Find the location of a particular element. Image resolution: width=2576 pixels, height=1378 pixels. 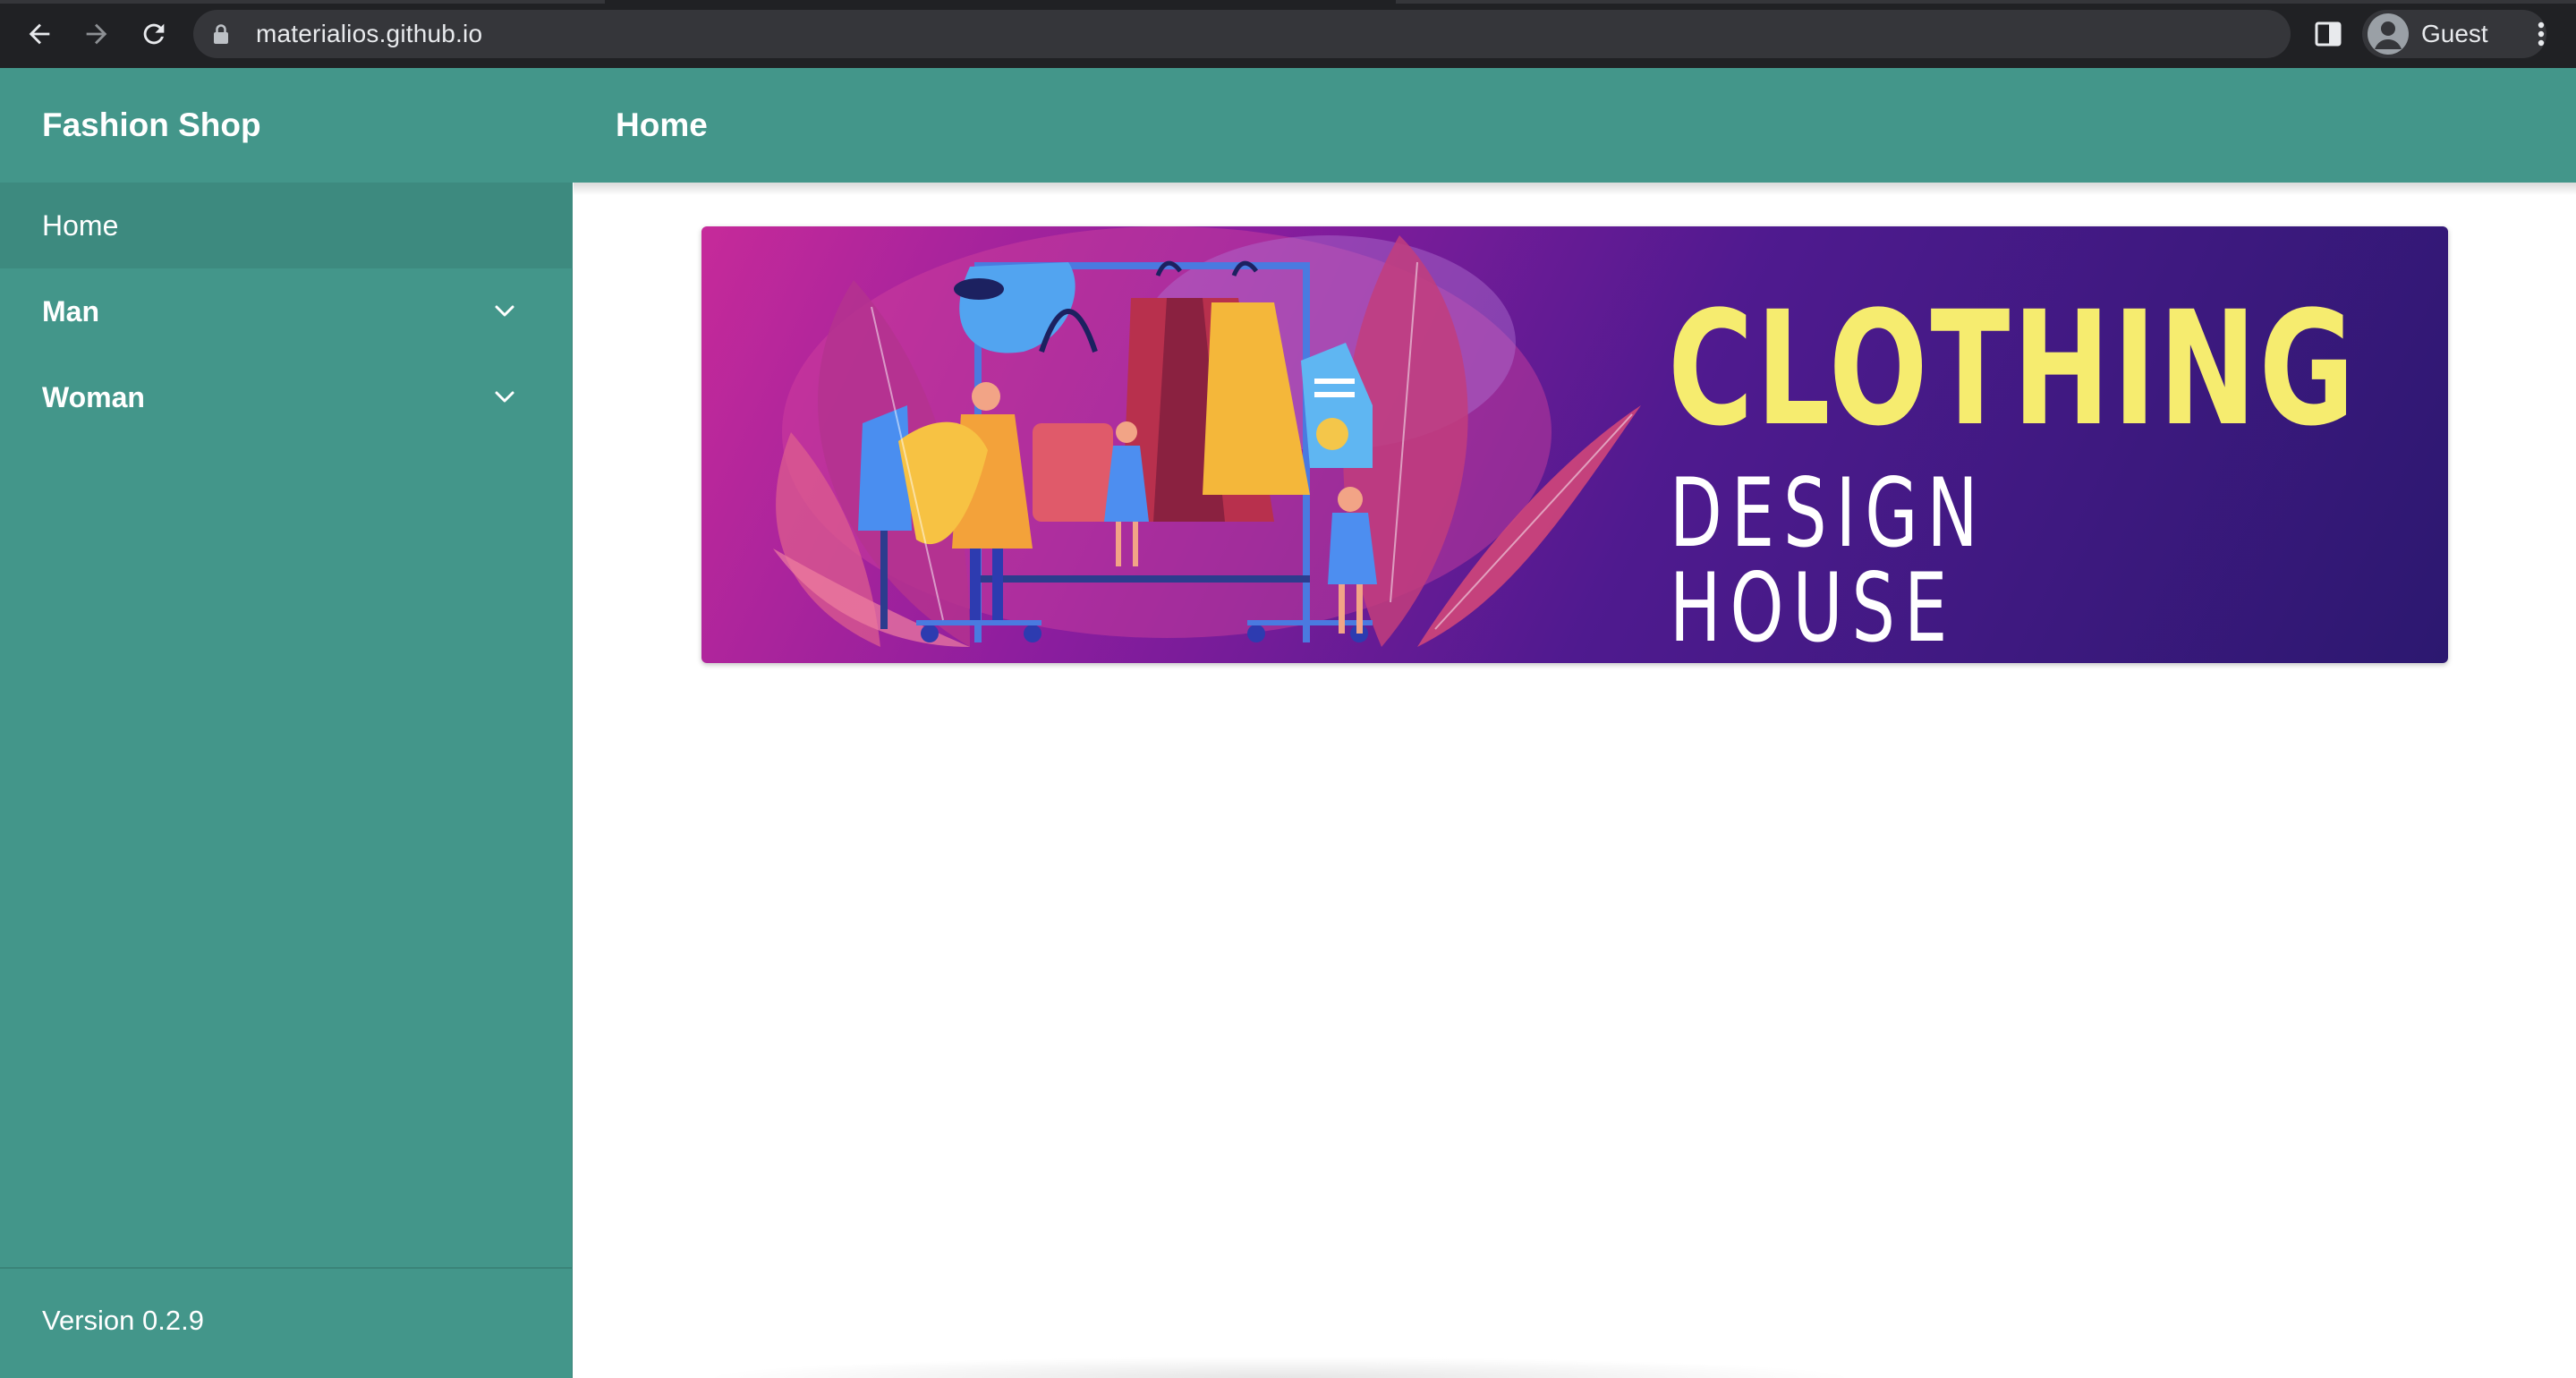

banner-subtitle: DESIGN HOUSE is located at coordinates (1828, 560).